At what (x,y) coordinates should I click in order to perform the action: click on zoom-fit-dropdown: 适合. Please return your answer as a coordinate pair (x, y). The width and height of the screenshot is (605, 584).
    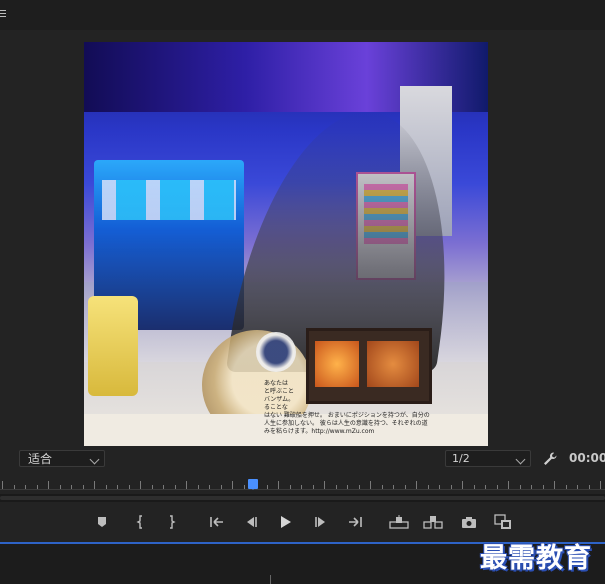
    Looking at the image, I should click on (62, 458).